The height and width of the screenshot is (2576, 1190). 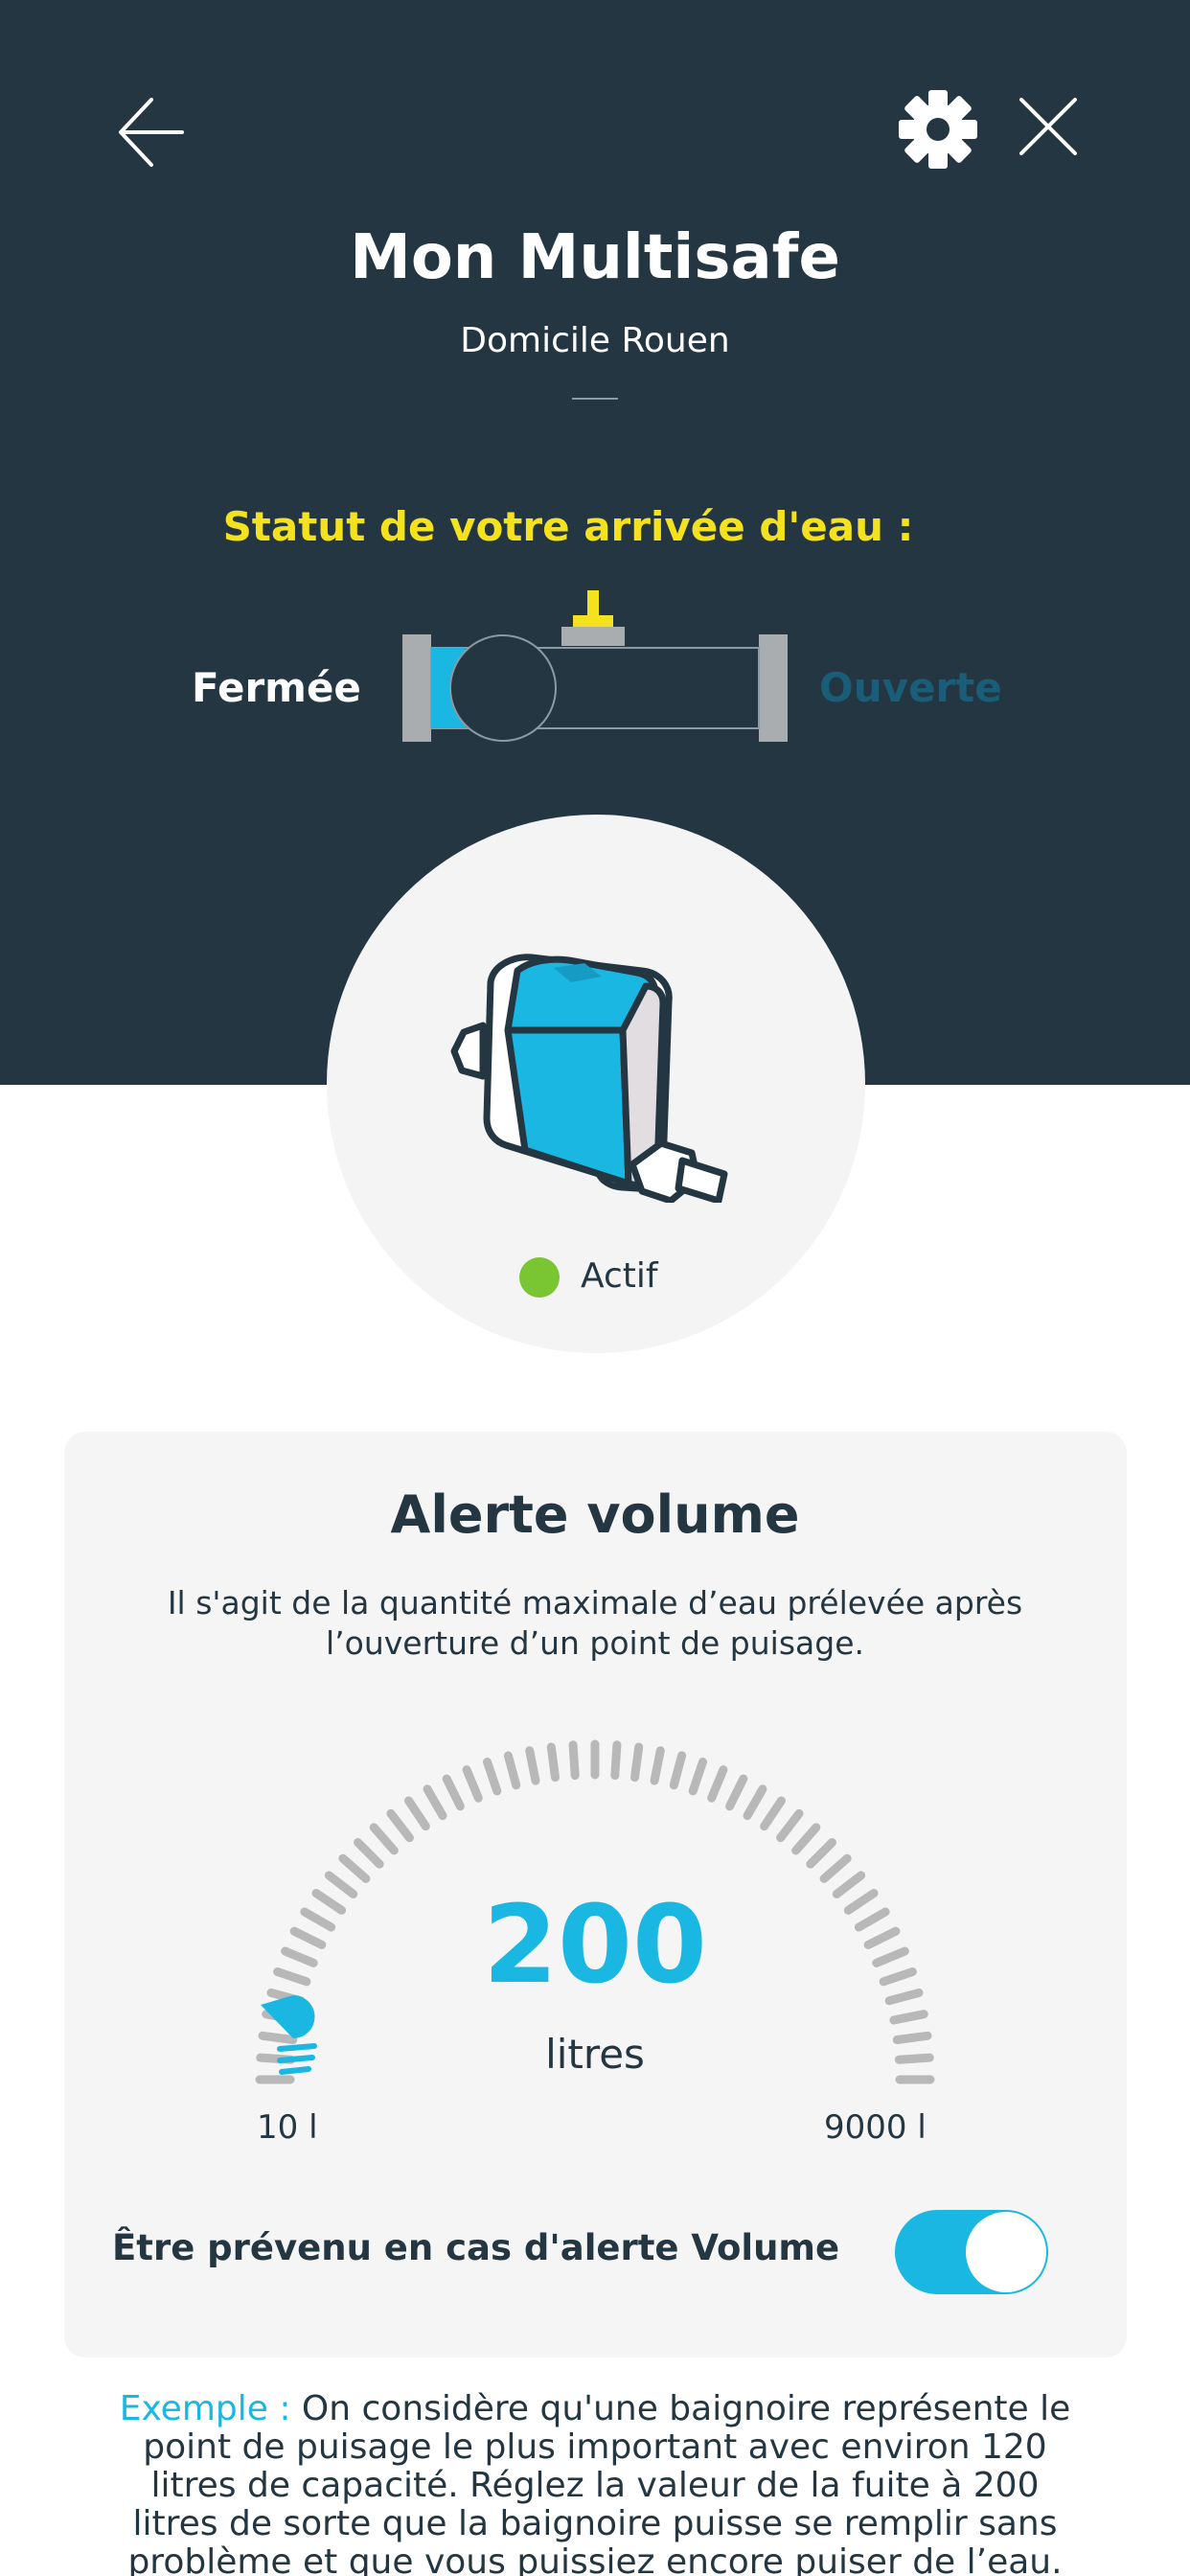 I want to click on volume-alert-toggle-label: Être prévenu en cas d'alerte Volume, so click(x=476, y=2248).